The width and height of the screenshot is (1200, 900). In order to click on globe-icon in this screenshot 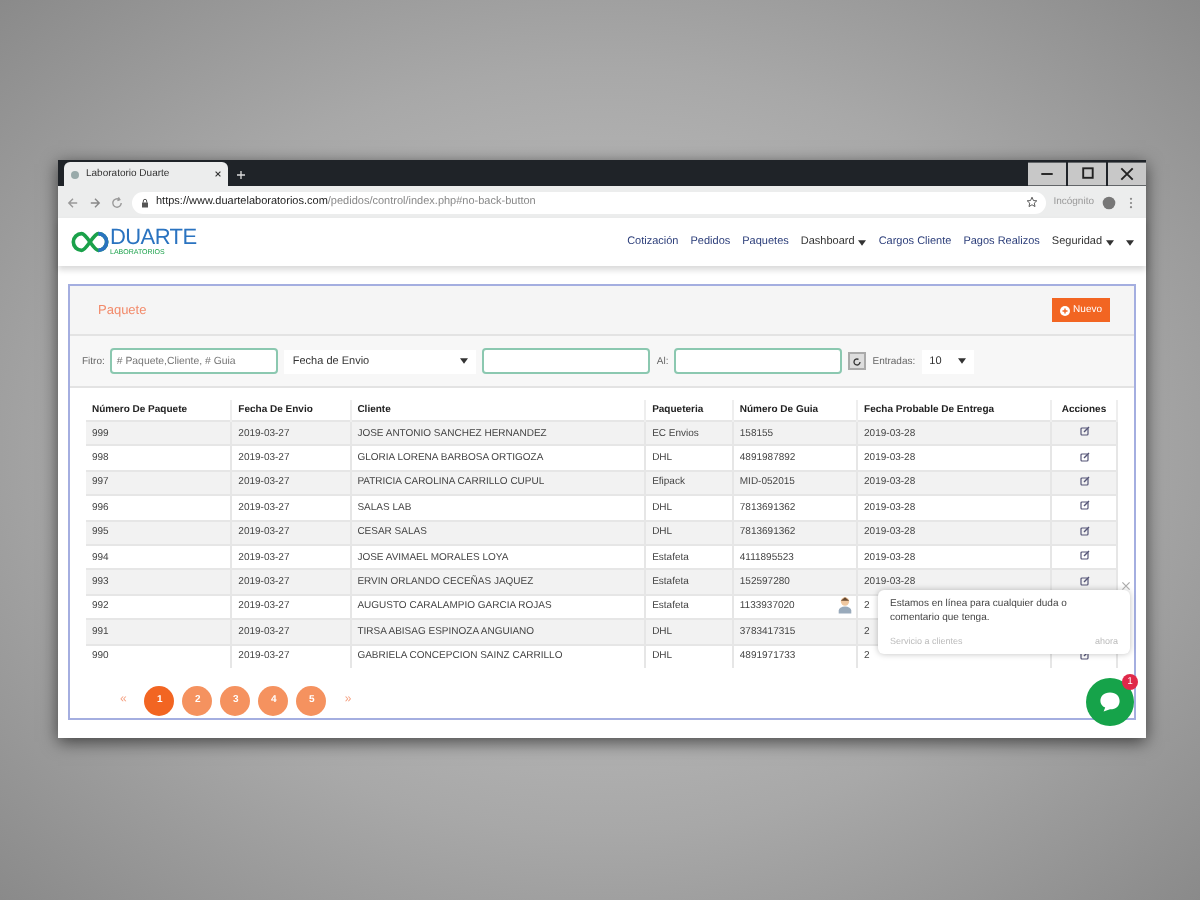, I will do `click(75, 174)`.